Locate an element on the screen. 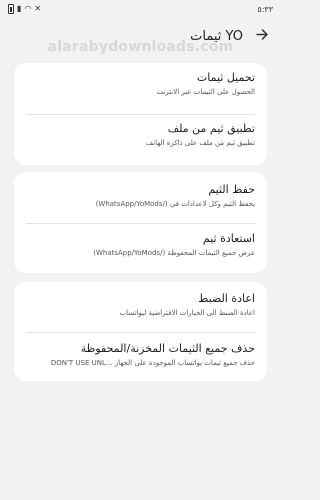 Image resolution: width=320 pixels, height=500 pixels. apply-theme-subtitle: تطبيق ثيم من ملف على ذاكرة الهاتف is located at coordinates (200, 143).